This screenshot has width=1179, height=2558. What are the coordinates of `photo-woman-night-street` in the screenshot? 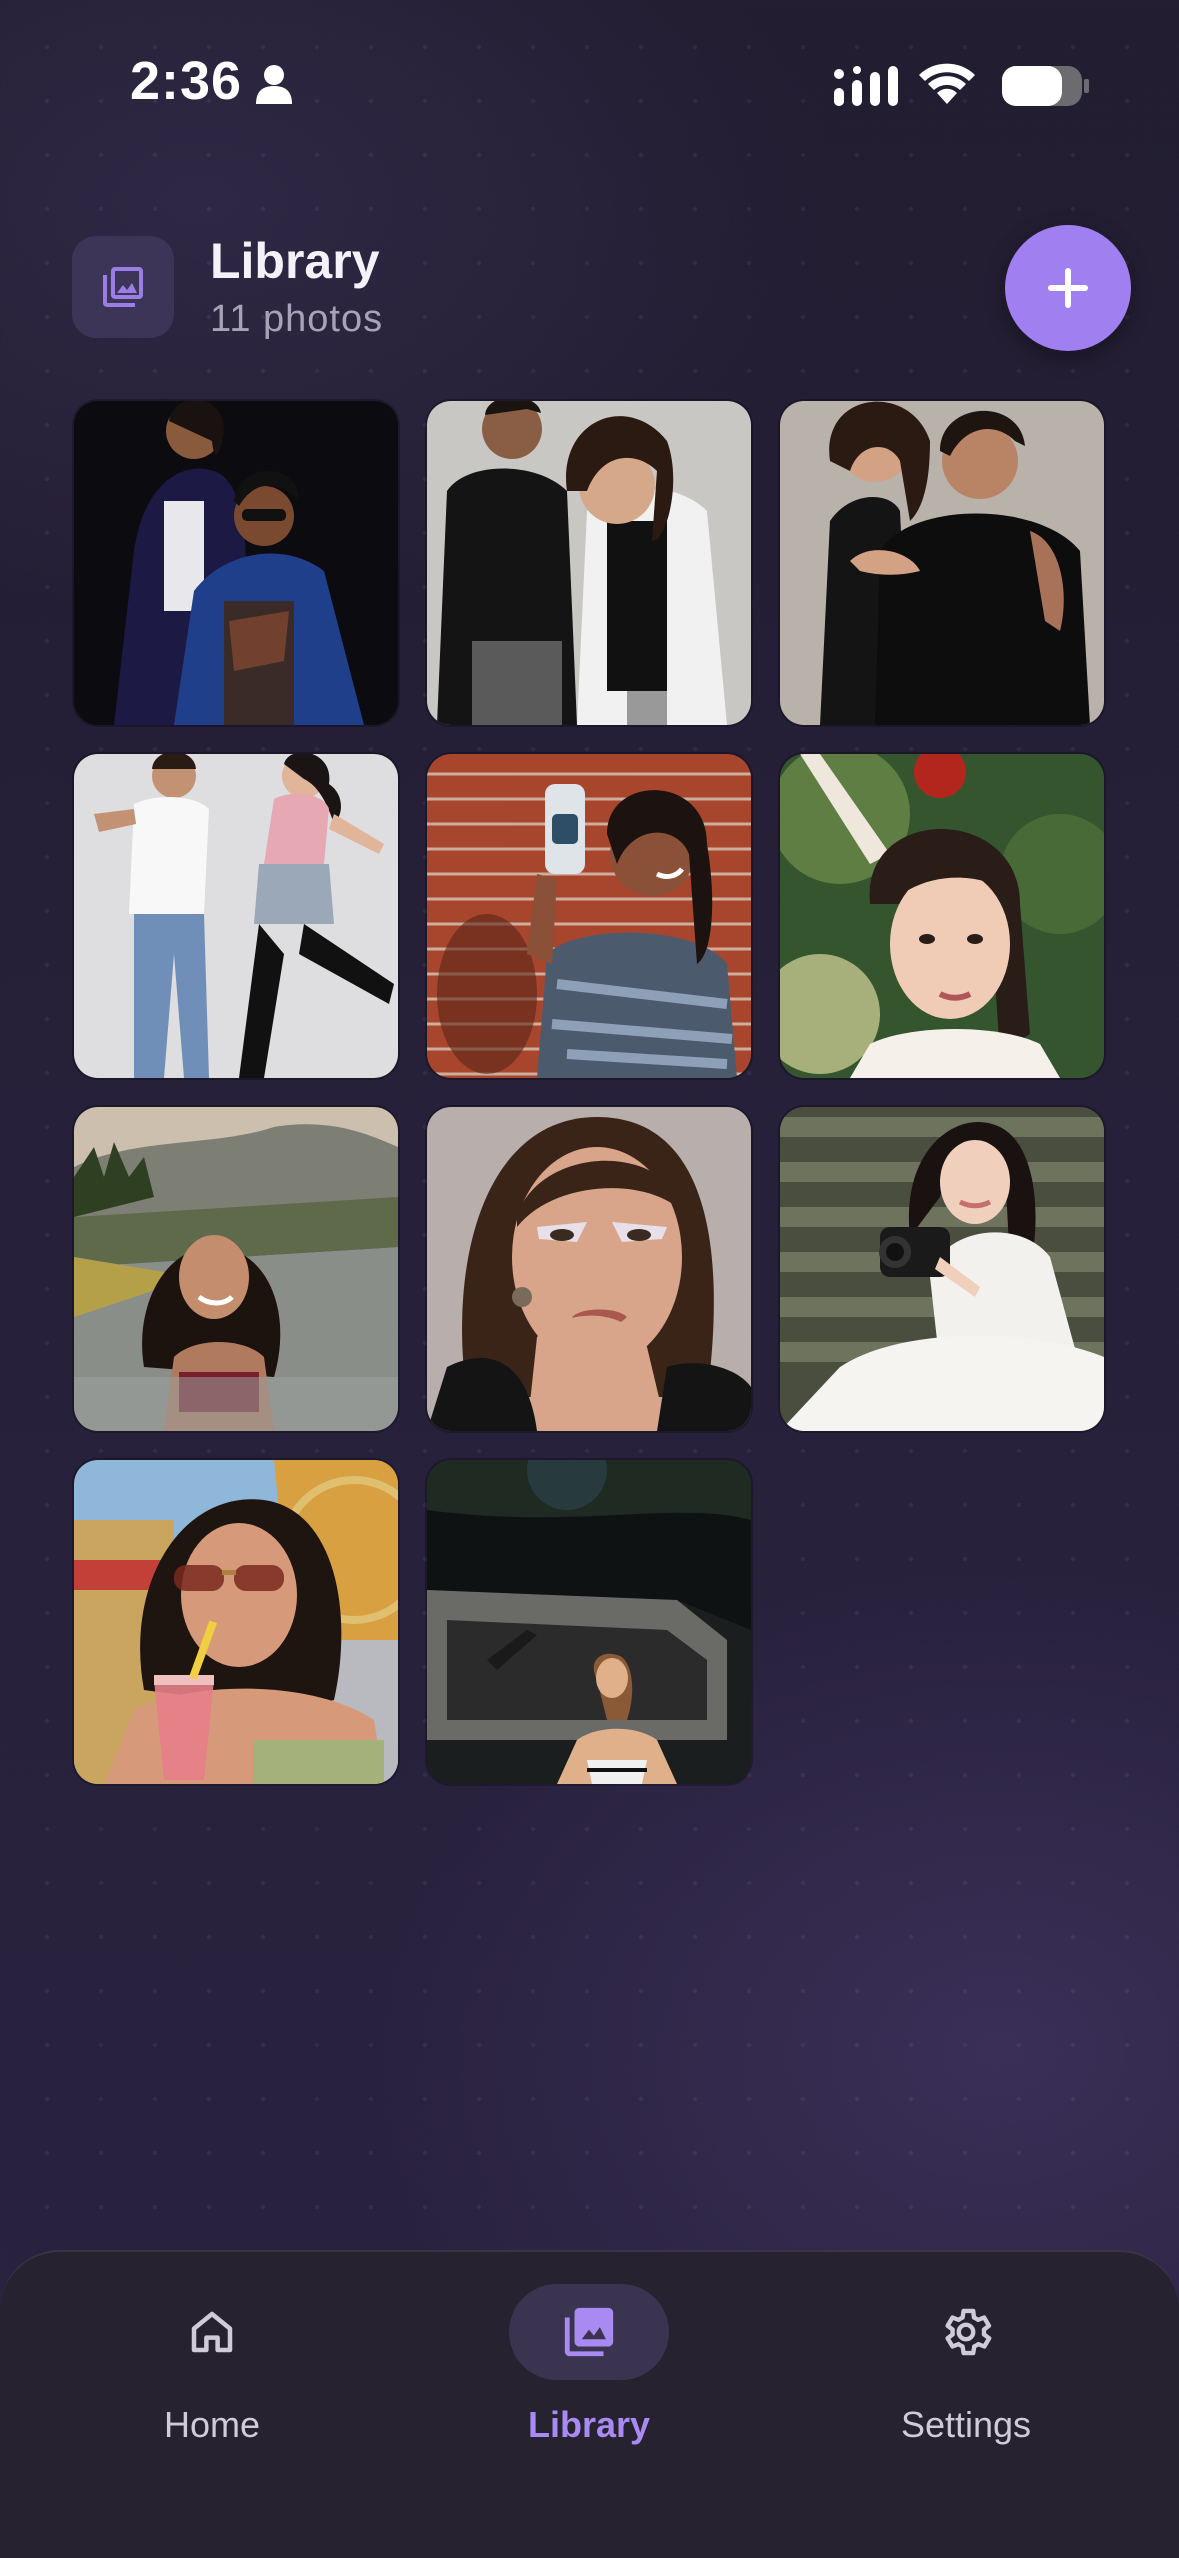 It's located at (589, 1622).